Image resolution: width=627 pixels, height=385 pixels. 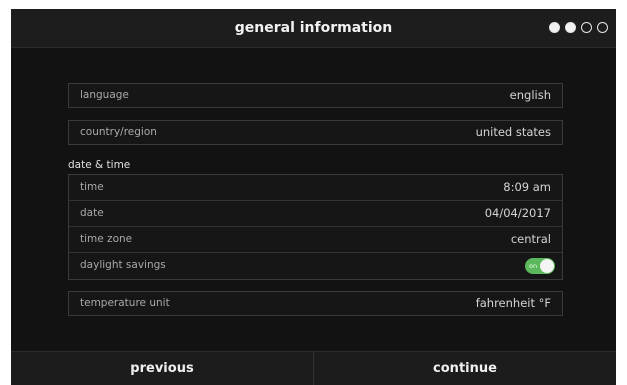 I want to click on progress-dots, so click(x=578, y=28).